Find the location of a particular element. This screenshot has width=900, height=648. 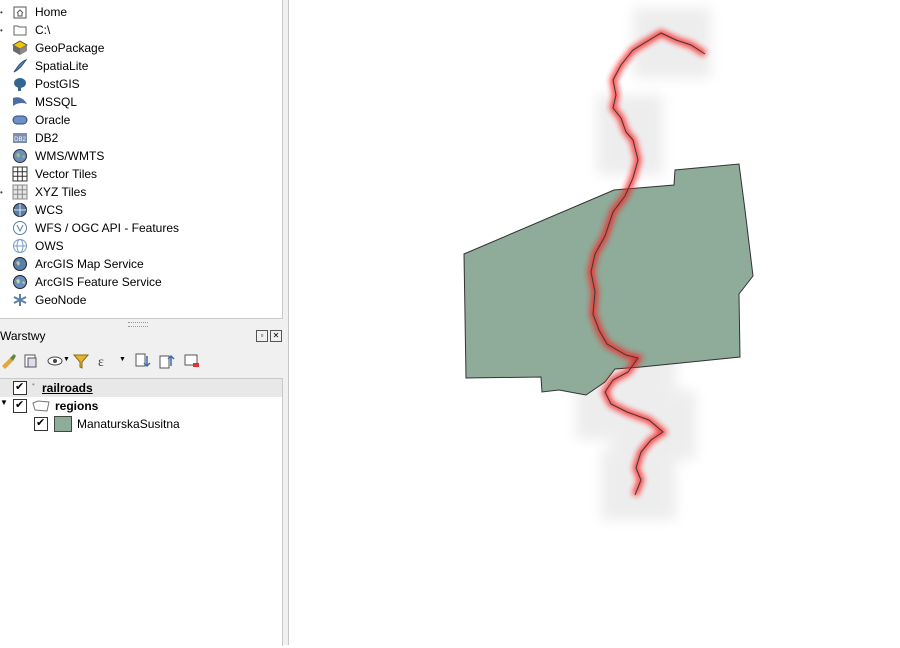

browser-item-oracle: Oracle is located at coordinates (141, 120).